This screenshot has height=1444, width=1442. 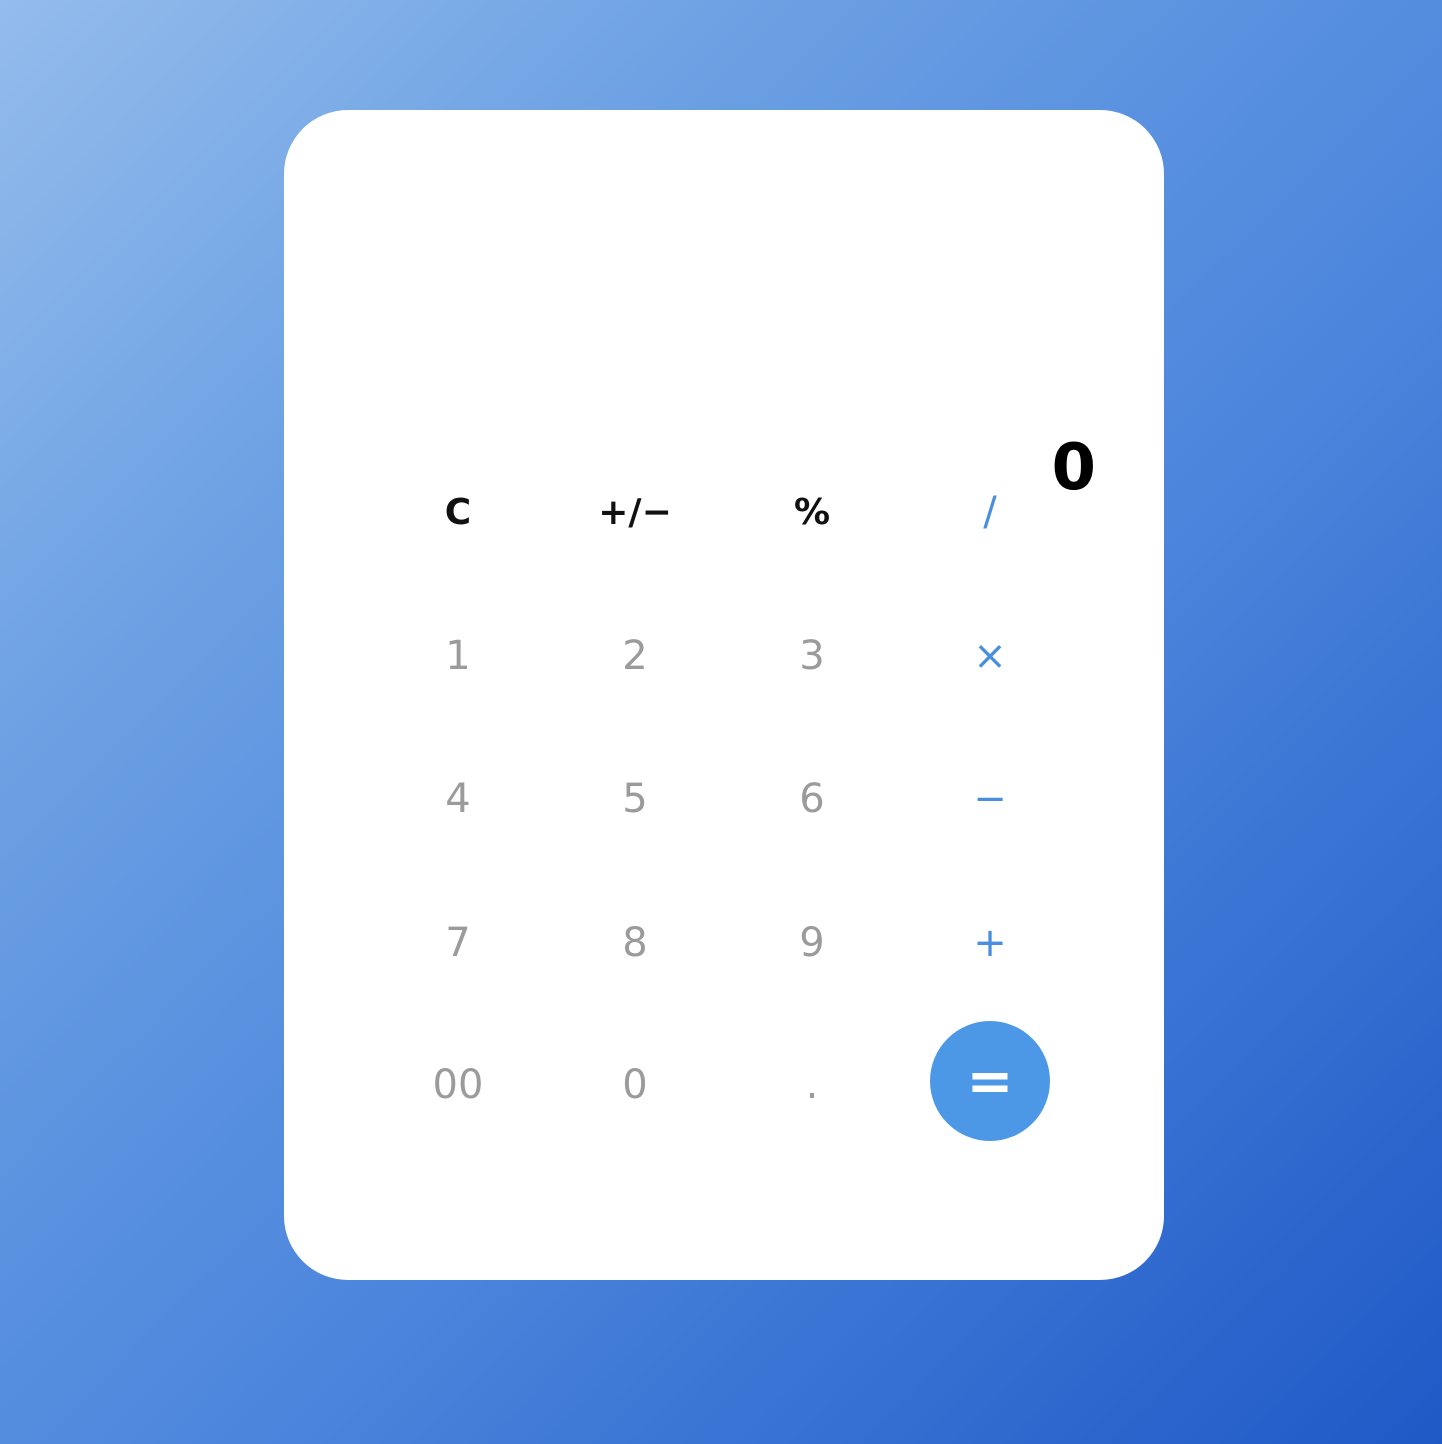 What do you see at coordinates (812, 512) in the screenshot?
I see `percent-button: %` at bounding box center [812, 512].